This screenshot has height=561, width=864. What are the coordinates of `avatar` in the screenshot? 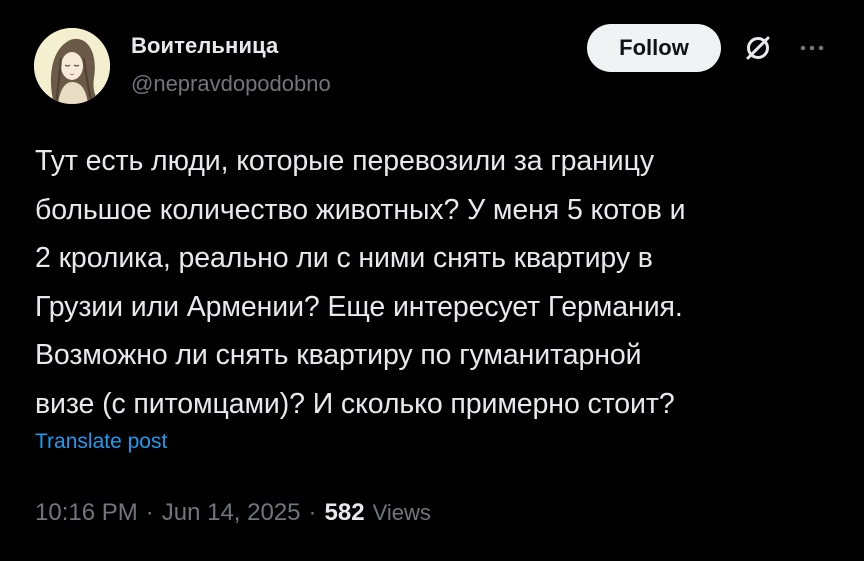 It's located at (72, 66).